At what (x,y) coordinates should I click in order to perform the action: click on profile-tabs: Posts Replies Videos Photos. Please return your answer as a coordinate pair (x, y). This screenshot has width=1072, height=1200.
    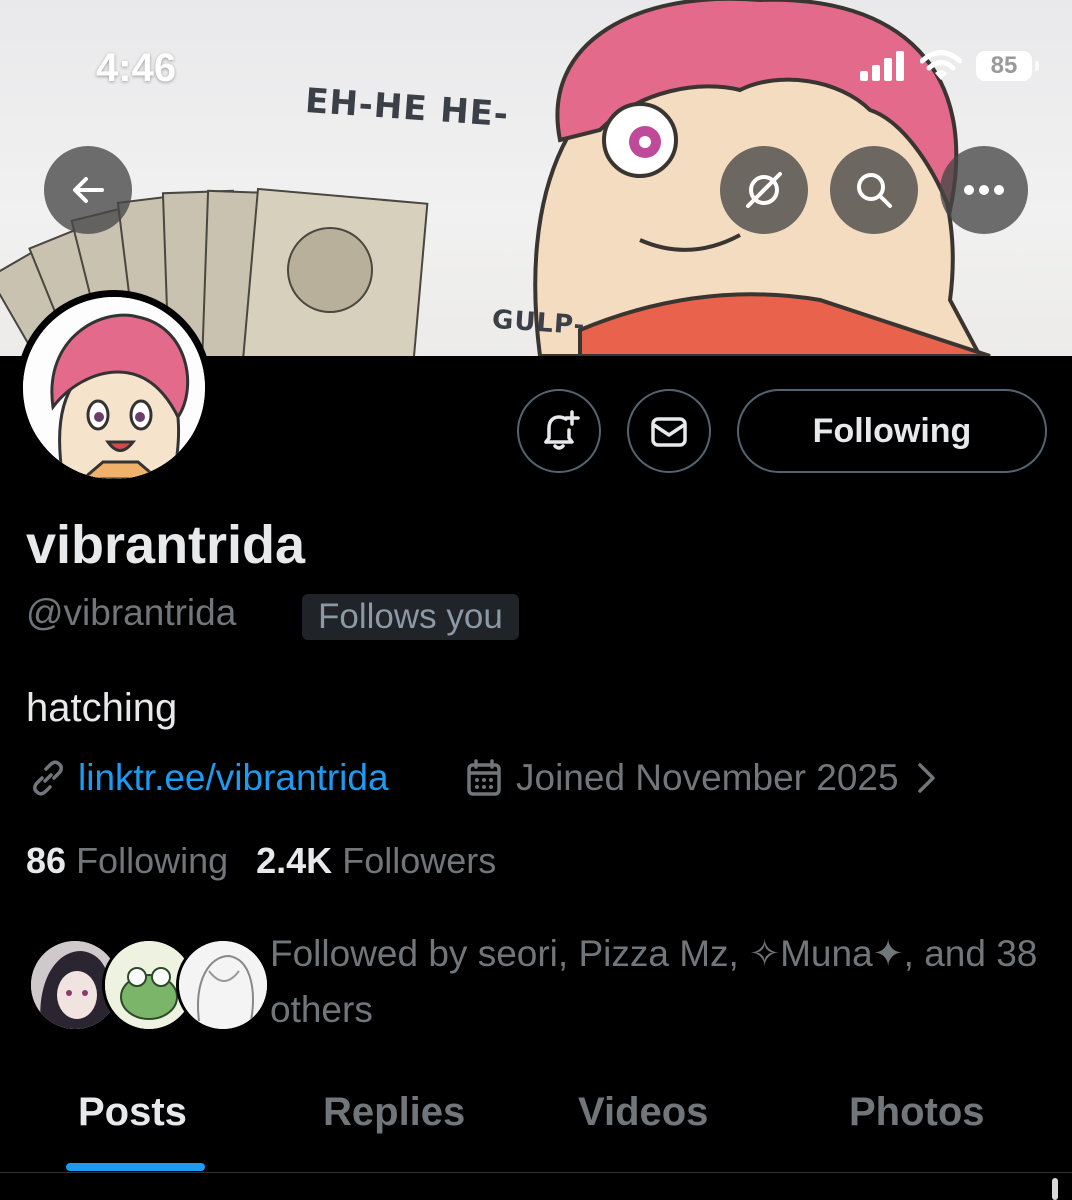
    Looking at the image, I should click on (536, 1126).